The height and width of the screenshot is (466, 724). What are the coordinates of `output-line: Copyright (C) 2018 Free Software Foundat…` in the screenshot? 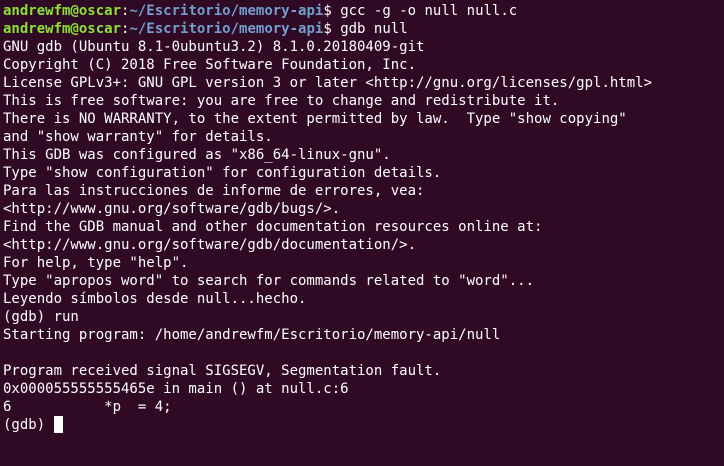 It's located at (210, 65).